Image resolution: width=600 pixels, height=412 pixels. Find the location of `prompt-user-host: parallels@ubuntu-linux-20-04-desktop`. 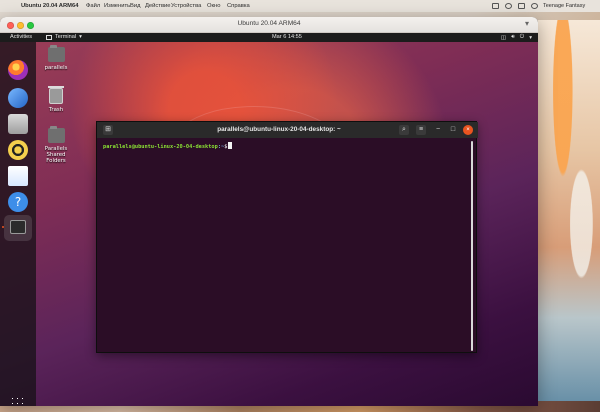

prompt-user-host: parallels@ubuntu-linux-20-04-desktop is located at coordinates (160, 147).